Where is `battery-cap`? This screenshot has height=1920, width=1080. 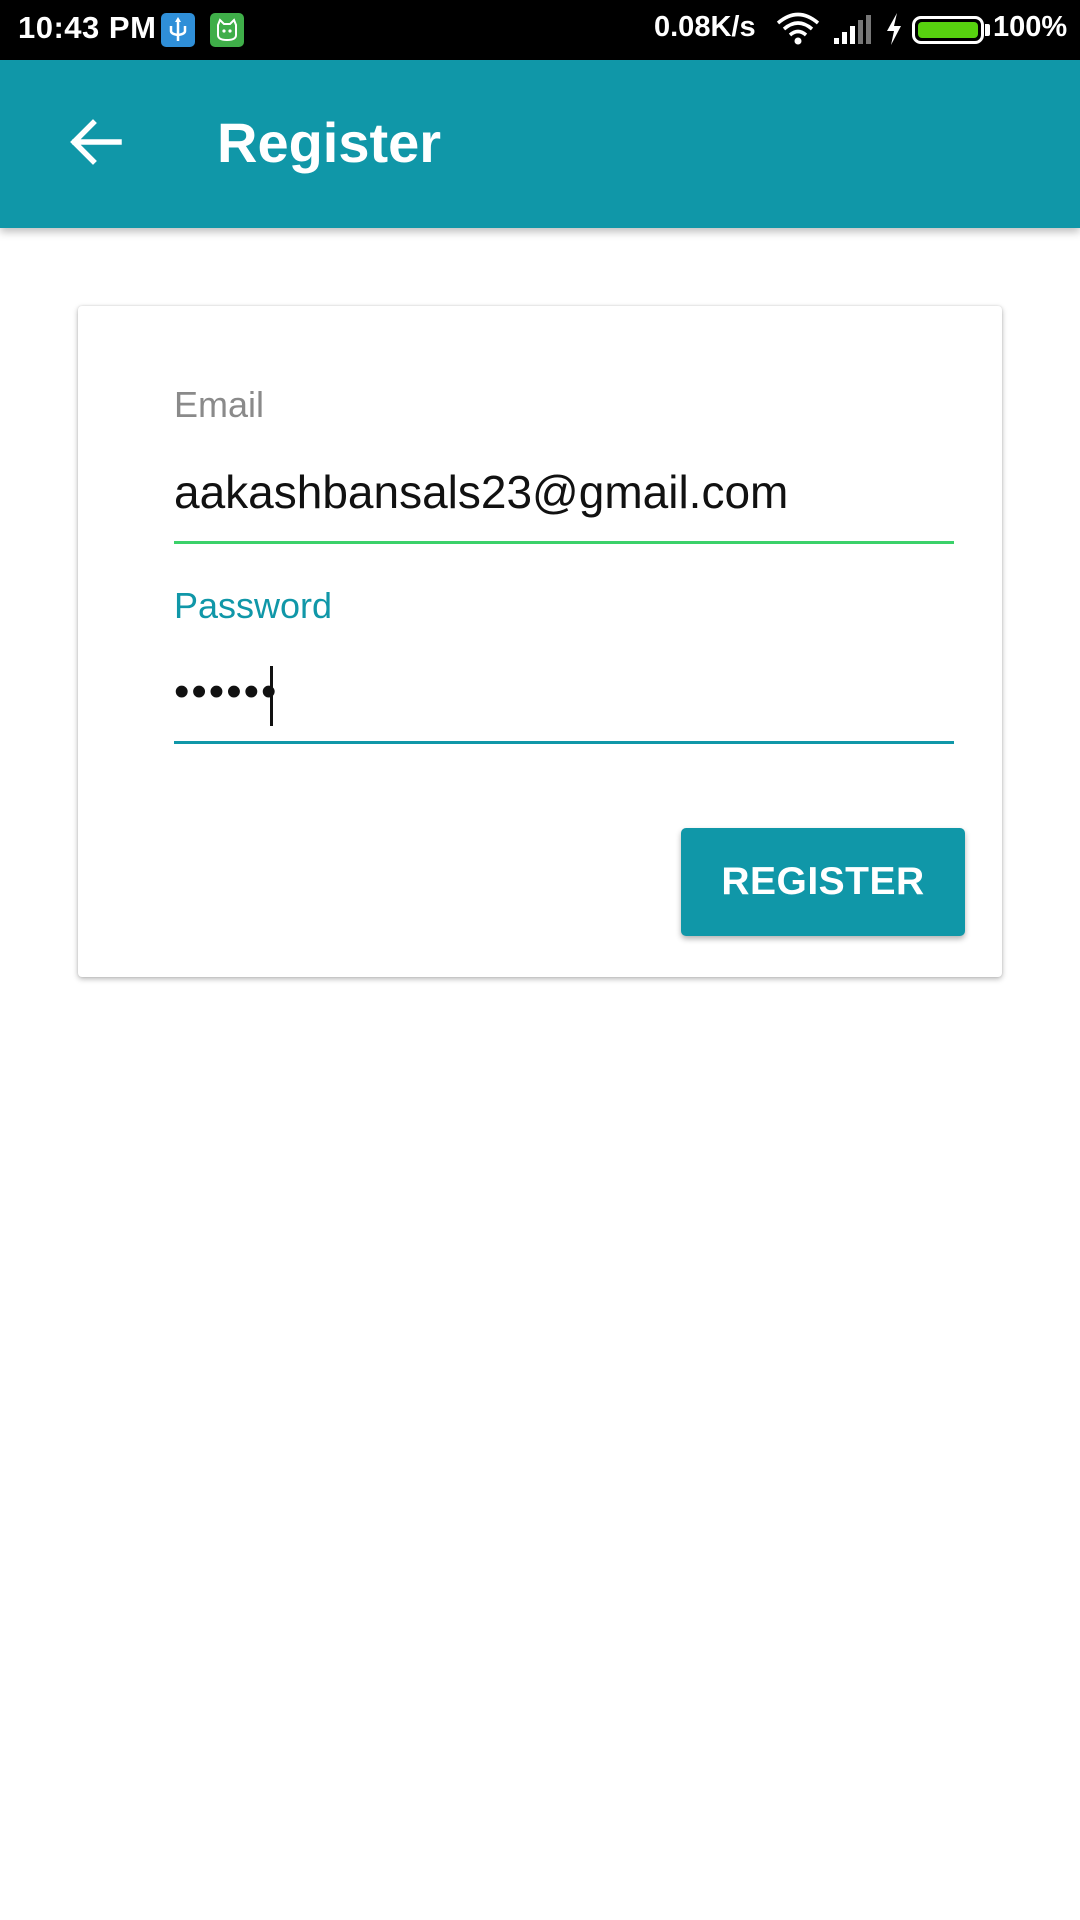 battery-cap is located at coordinates (987, 30).